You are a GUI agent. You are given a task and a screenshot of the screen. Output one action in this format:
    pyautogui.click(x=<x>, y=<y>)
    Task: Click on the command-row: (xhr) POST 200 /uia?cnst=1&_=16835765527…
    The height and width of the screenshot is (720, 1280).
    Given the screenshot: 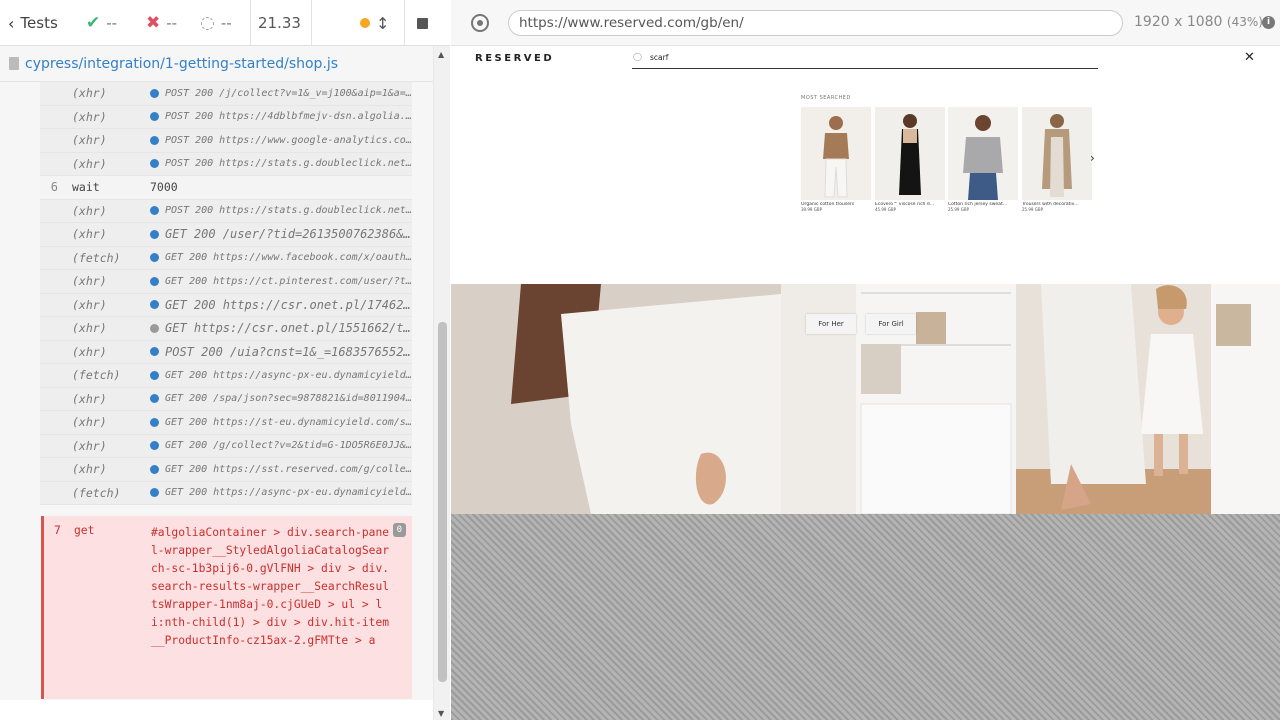 What is the action you would take?
    pyautogui.click(x=226, y=352)
    